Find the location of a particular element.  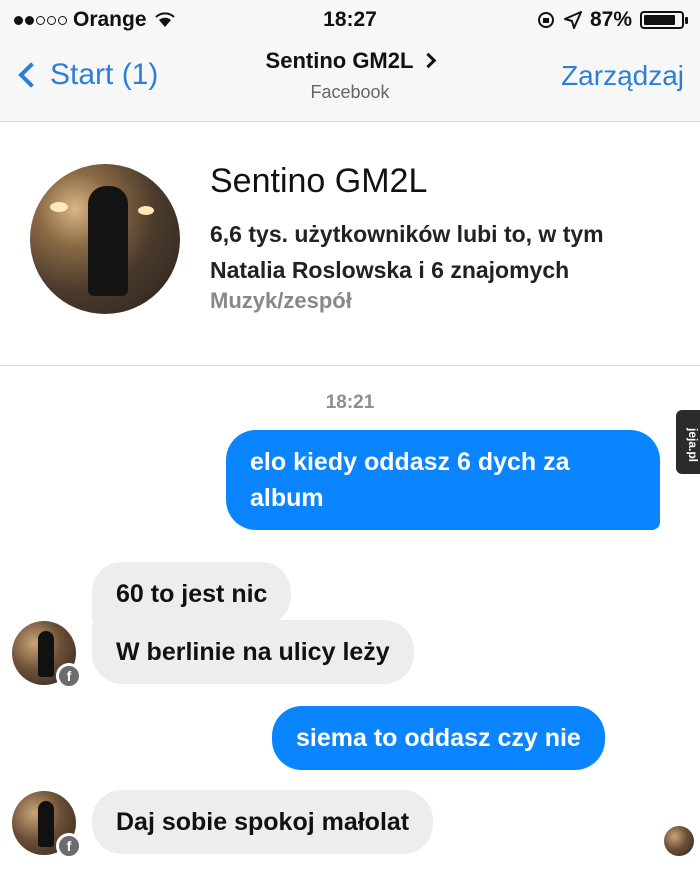

outgoing-message: siema to oddasz czy nie is located at coordinates (438, 738).